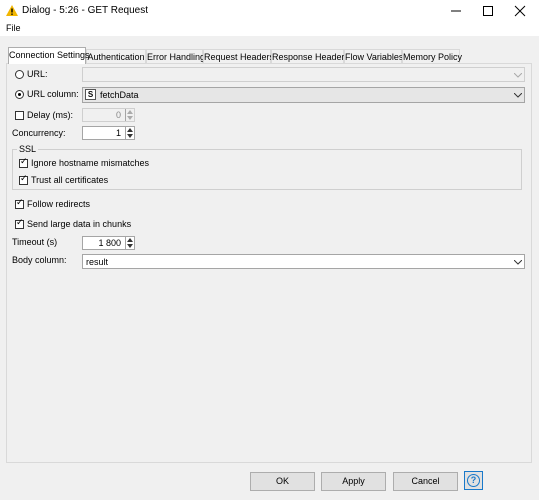  I want to click on url-label: URL:, so click(37, 74).